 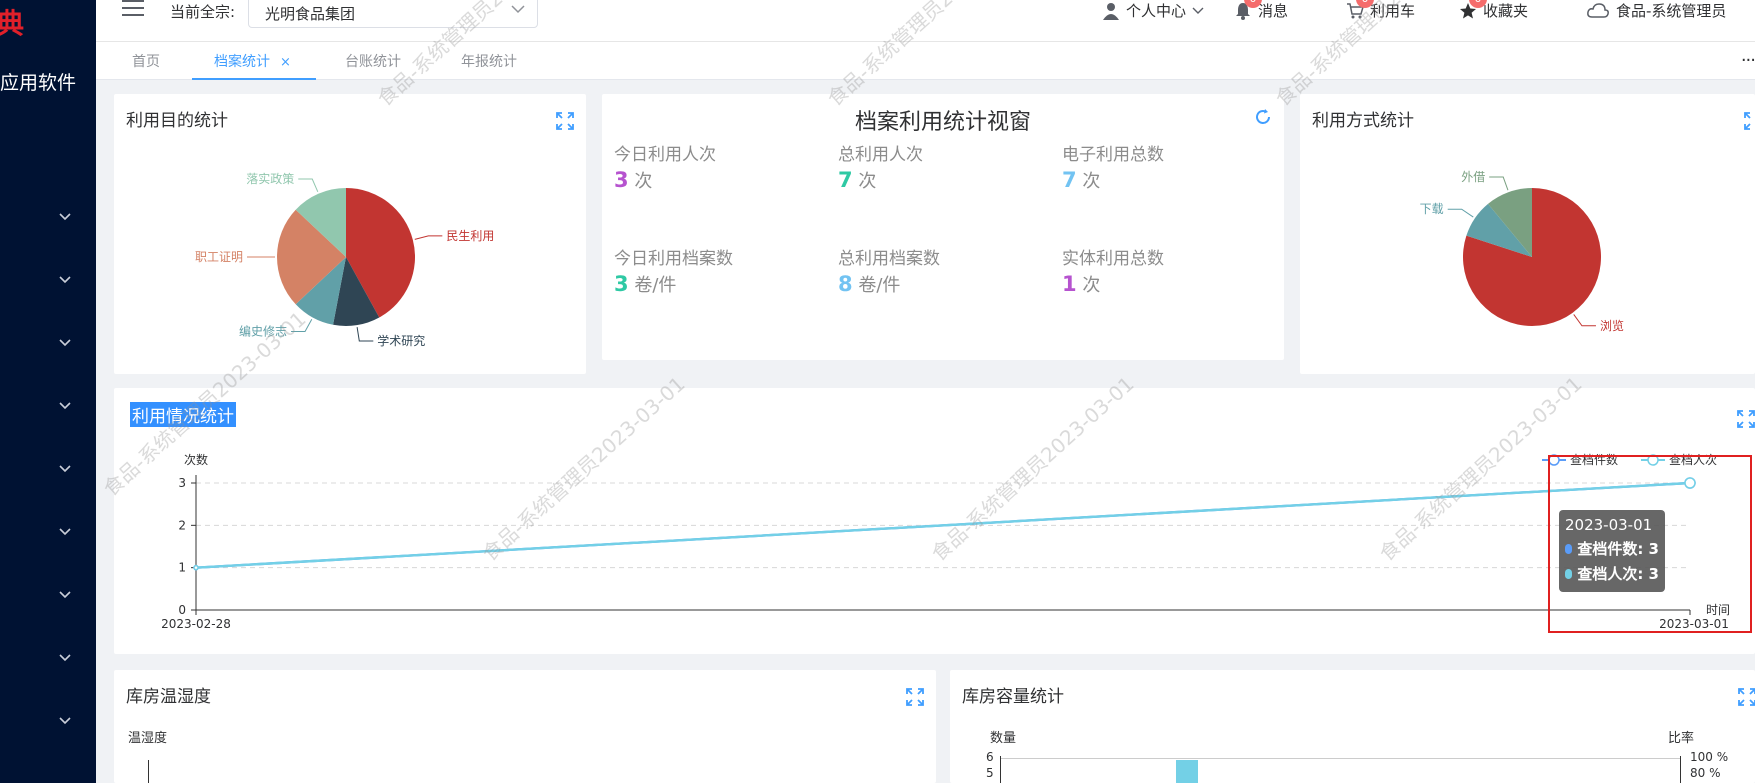 I want to click on cart-label: 利用车, so click(x=1393, y=11).